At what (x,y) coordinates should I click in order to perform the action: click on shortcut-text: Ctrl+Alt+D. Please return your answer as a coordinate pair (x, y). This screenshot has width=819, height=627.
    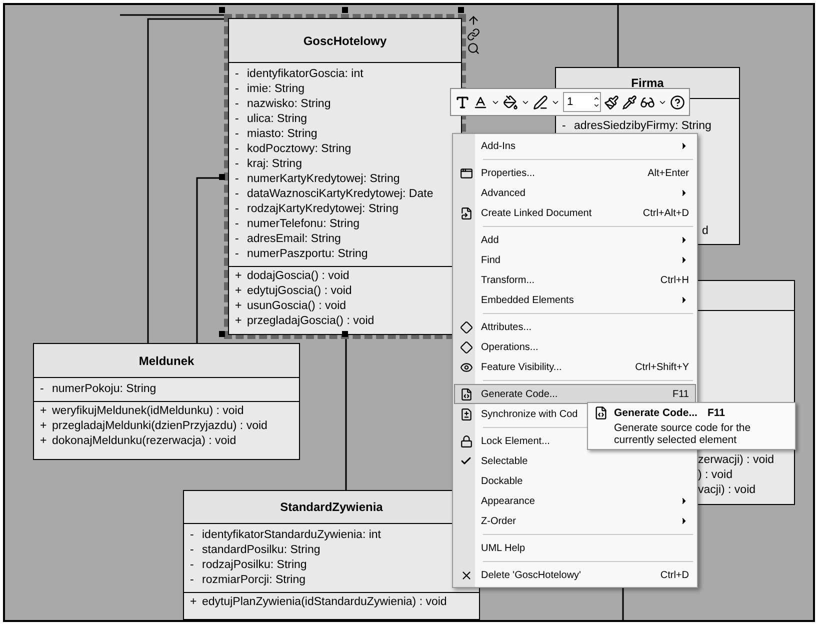
    Looking at the image, I should click on (665, 213).